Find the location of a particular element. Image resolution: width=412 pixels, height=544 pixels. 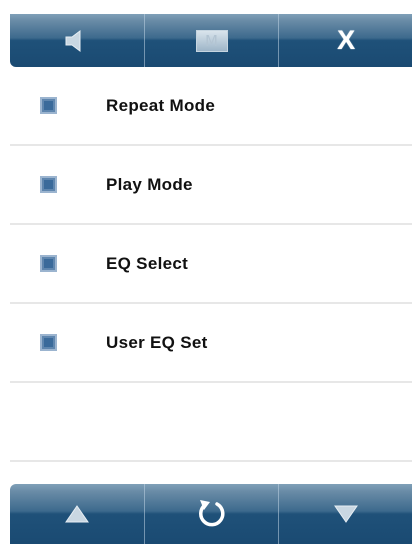

menu-item-user-eq-set: User EQ Set is located at coordinates (211, 343).